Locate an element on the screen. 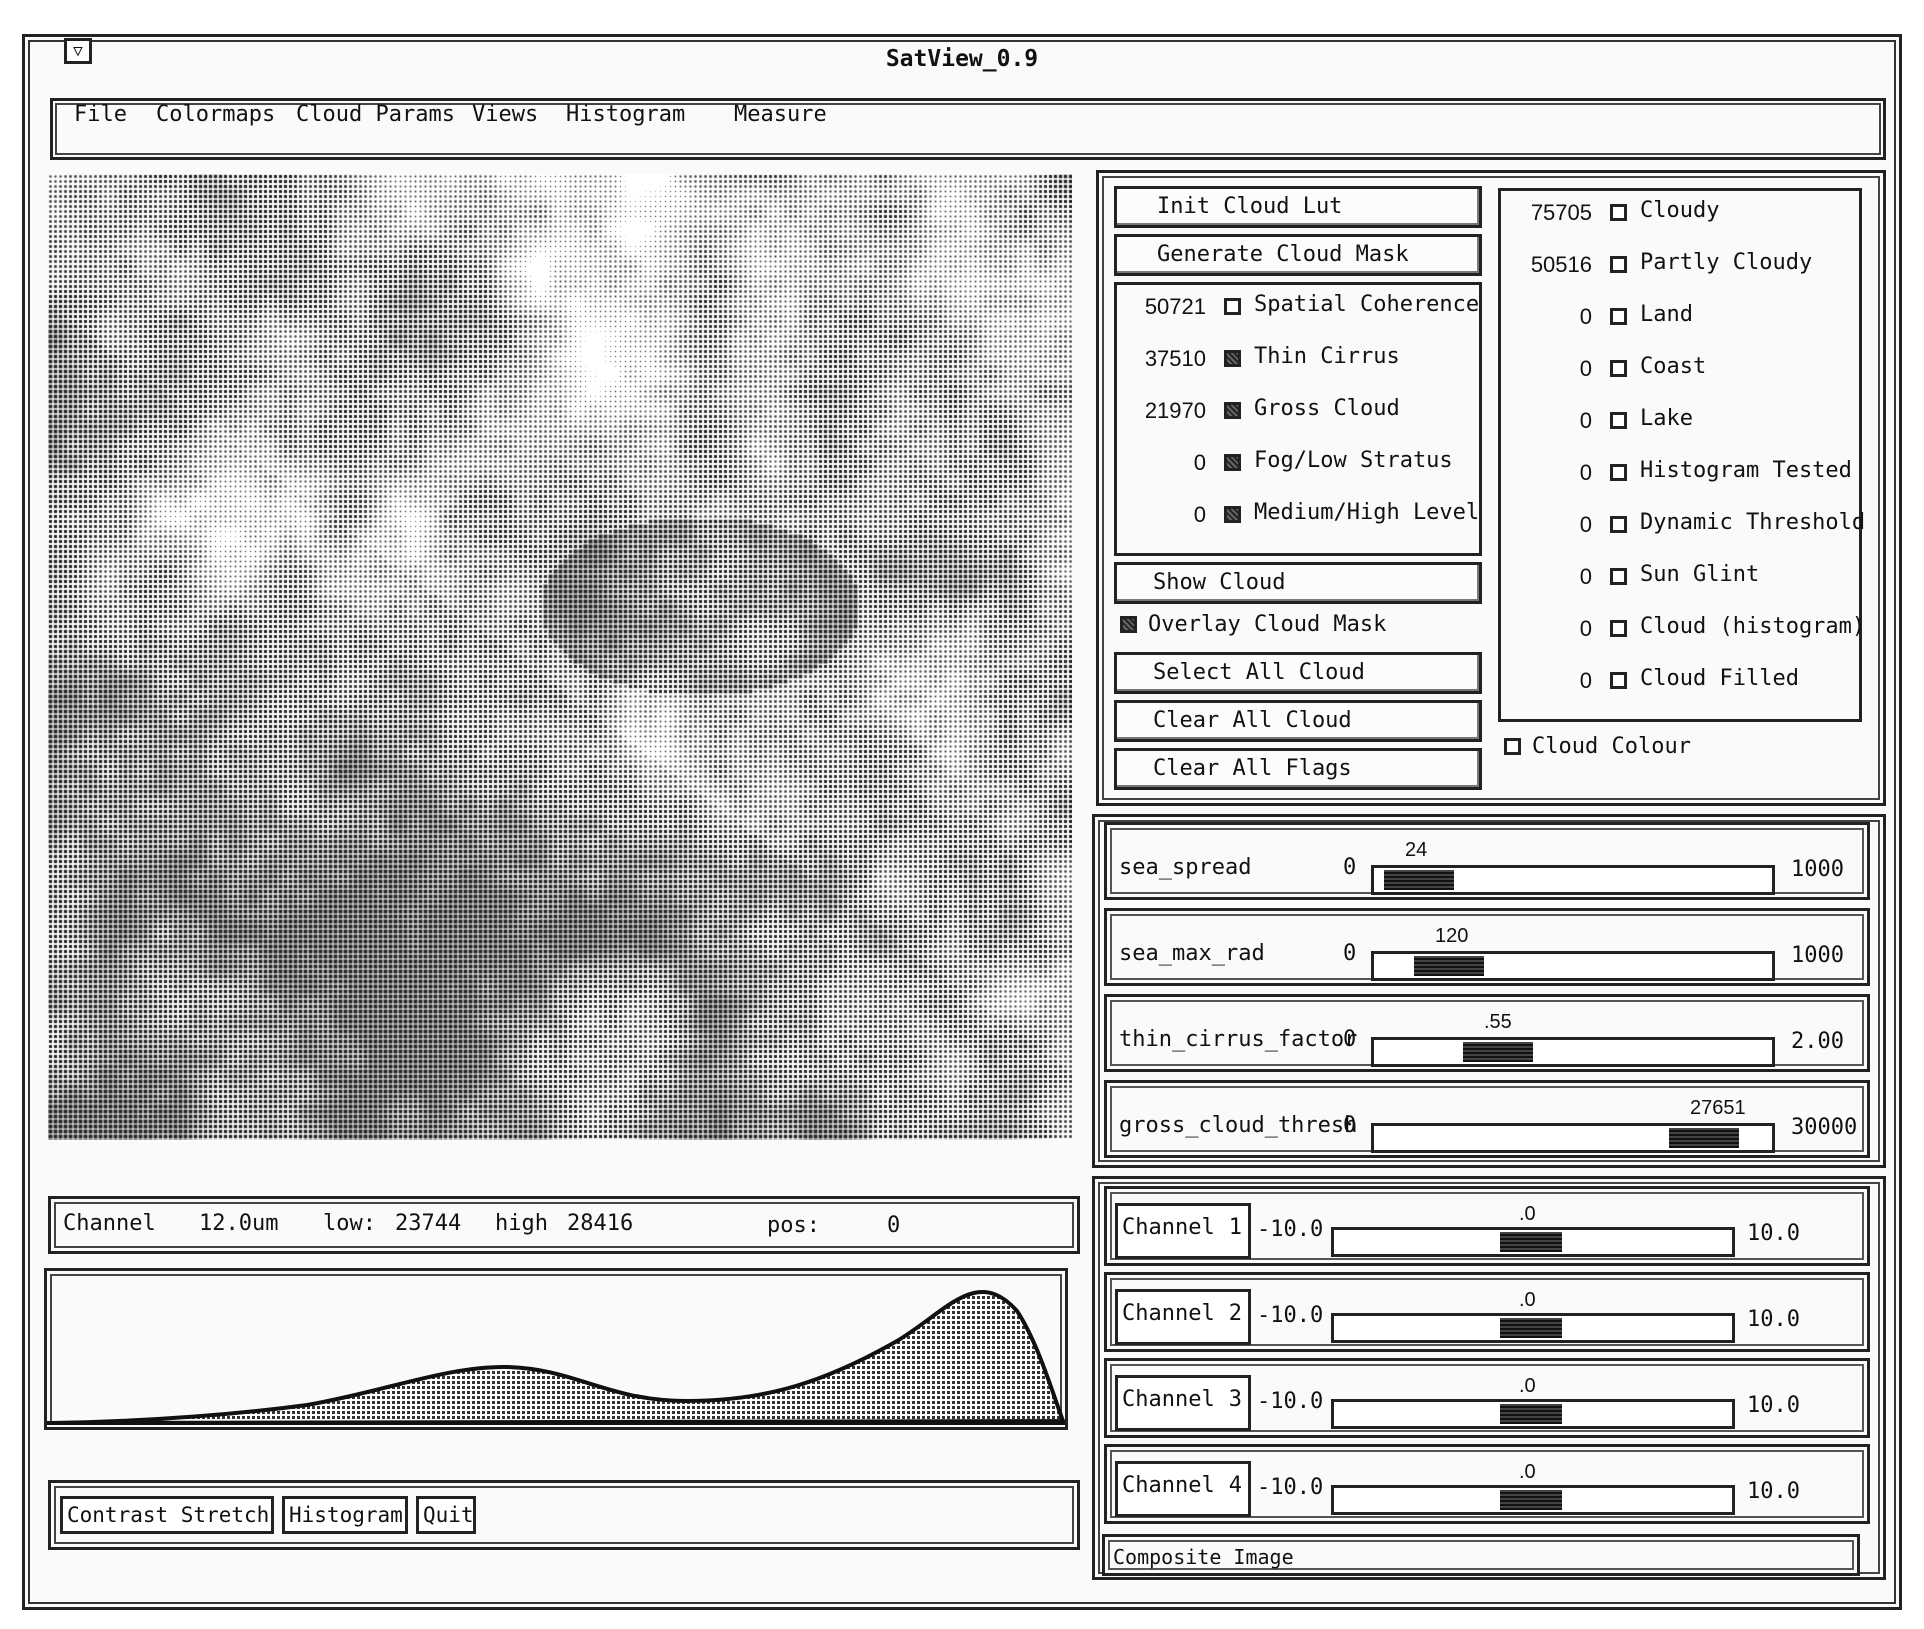 This screenshot has width=1924, height=1629. overlay-cloud-mask-toggle: Overlay Cloud Mask is located at coordinates (1302, 627).